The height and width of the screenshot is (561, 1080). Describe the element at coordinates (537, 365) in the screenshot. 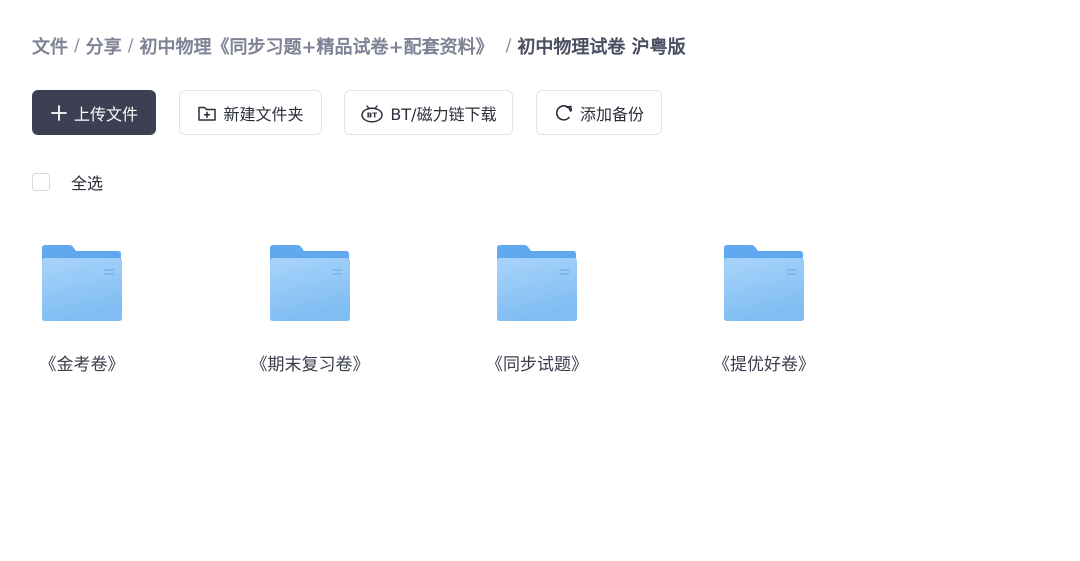

I see `folder-name: 《同步试题》` at that location.